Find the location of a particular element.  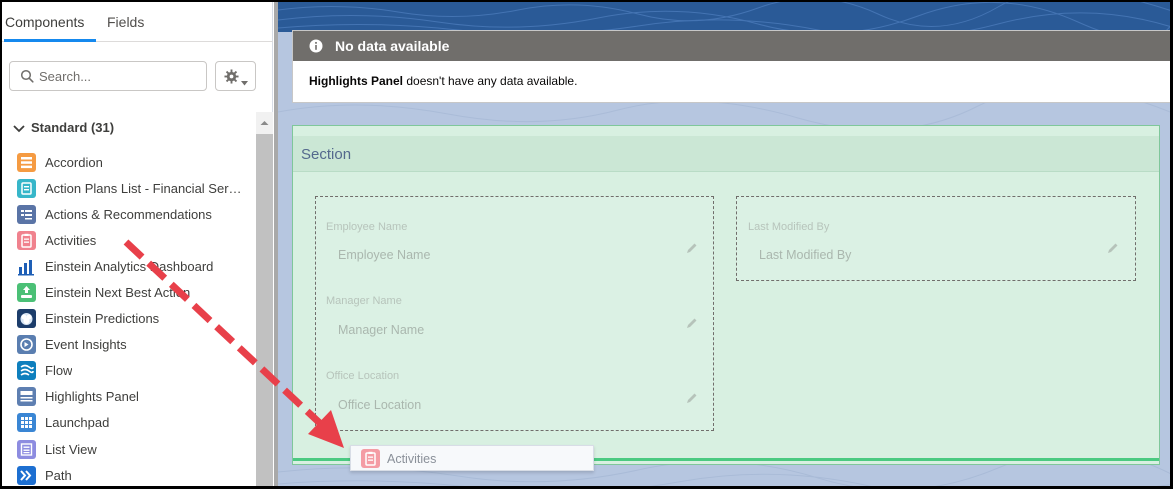

list-item-label: Highlights Panel is located at coordinates (92, 396).